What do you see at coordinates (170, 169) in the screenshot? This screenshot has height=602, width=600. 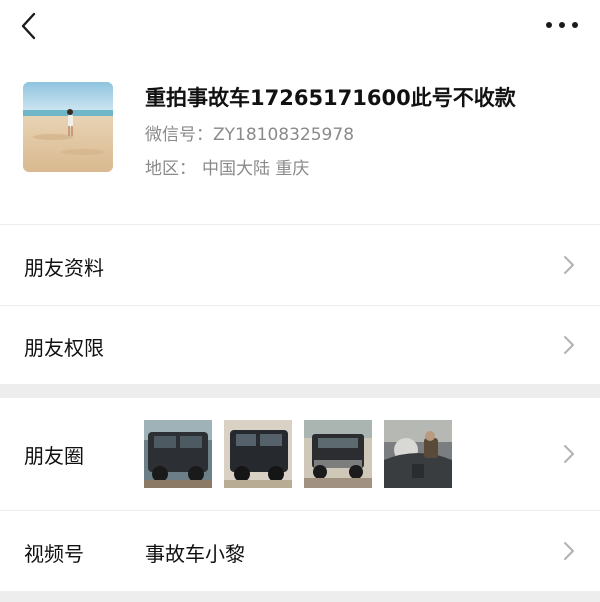 I see `region-label: 地区：` at bounding box center [170, 169].